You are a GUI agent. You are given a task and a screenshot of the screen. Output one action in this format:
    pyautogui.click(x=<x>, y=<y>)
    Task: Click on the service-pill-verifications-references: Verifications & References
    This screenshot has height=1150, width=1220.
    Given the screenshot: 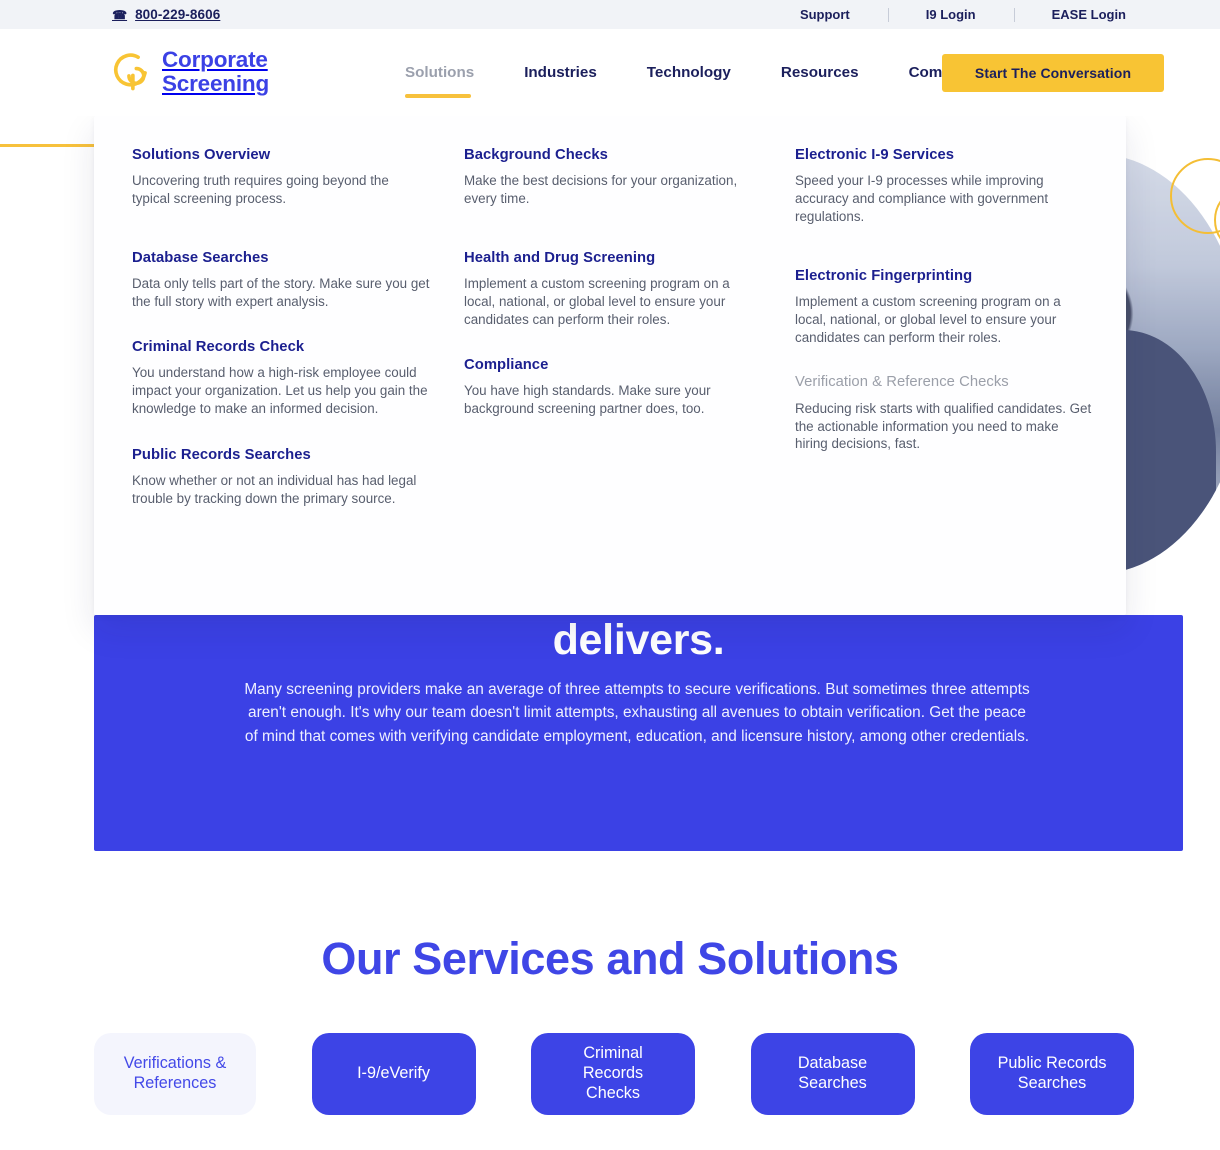 What is the action you would take?
    pyautogui.click(x=175, y=1074)
    